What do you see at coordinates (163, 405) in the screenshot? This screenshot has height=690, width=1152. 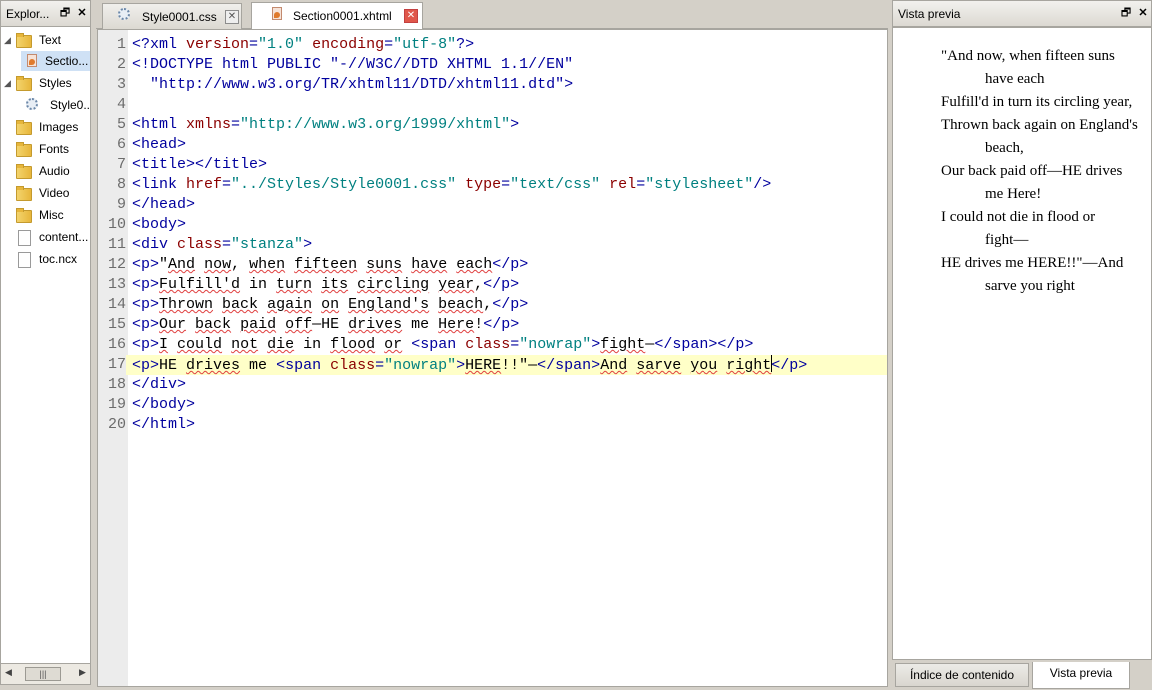 I see `code-text: </body>` at bounding box center [163, 405].